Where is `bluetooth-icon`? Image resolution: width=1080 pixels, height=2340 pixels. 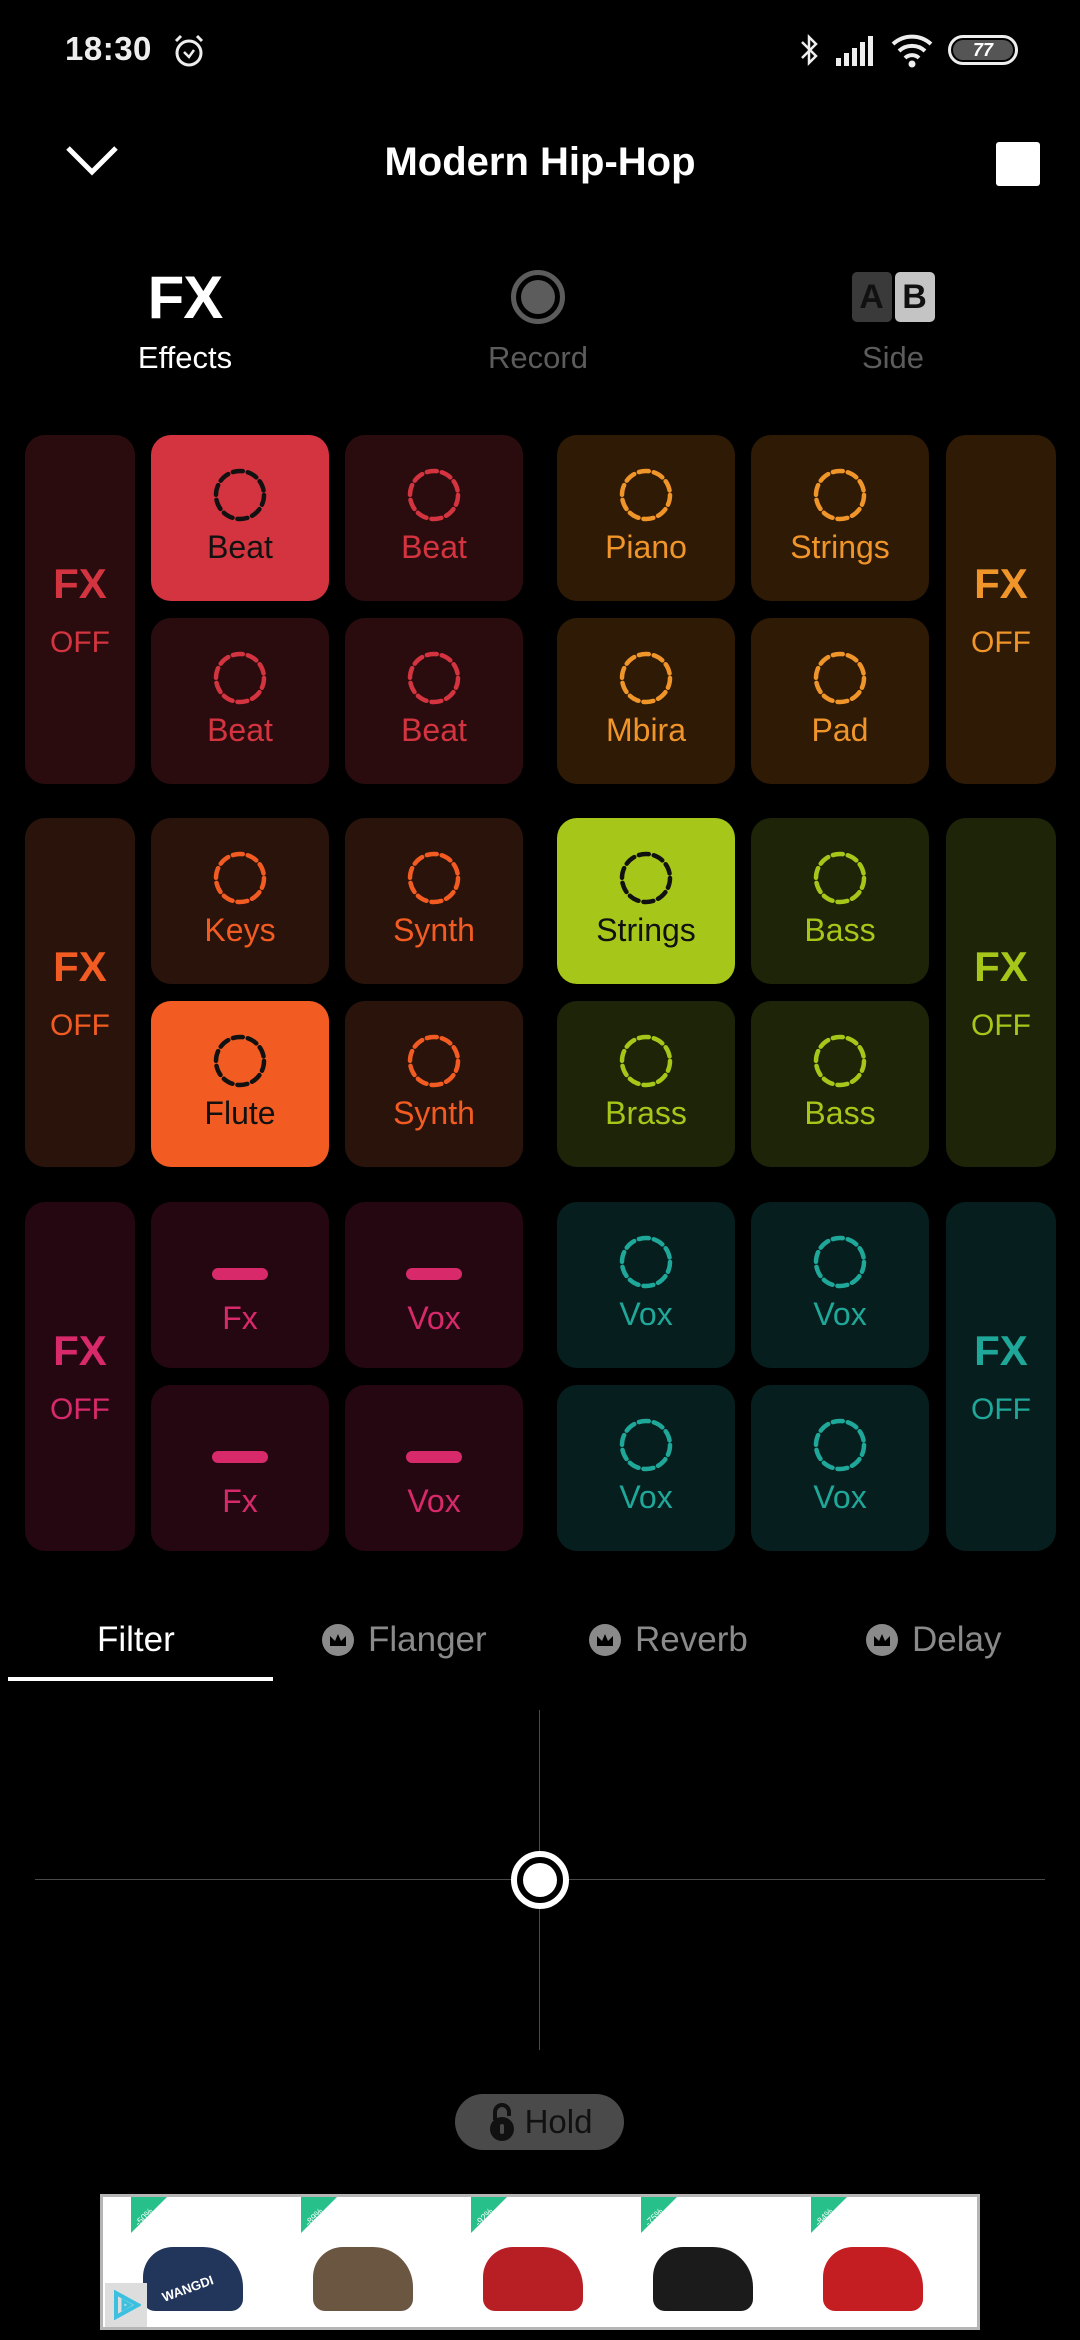
bluetooth-icon is located at coordinates (809, 50).